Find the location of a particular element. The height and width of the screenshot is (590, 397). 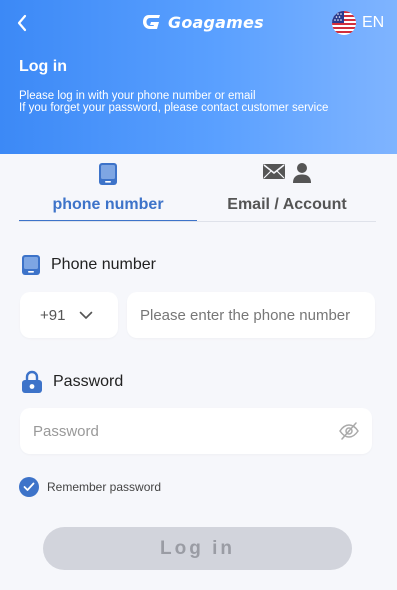

user-icon is located at coordinates (302, 173).